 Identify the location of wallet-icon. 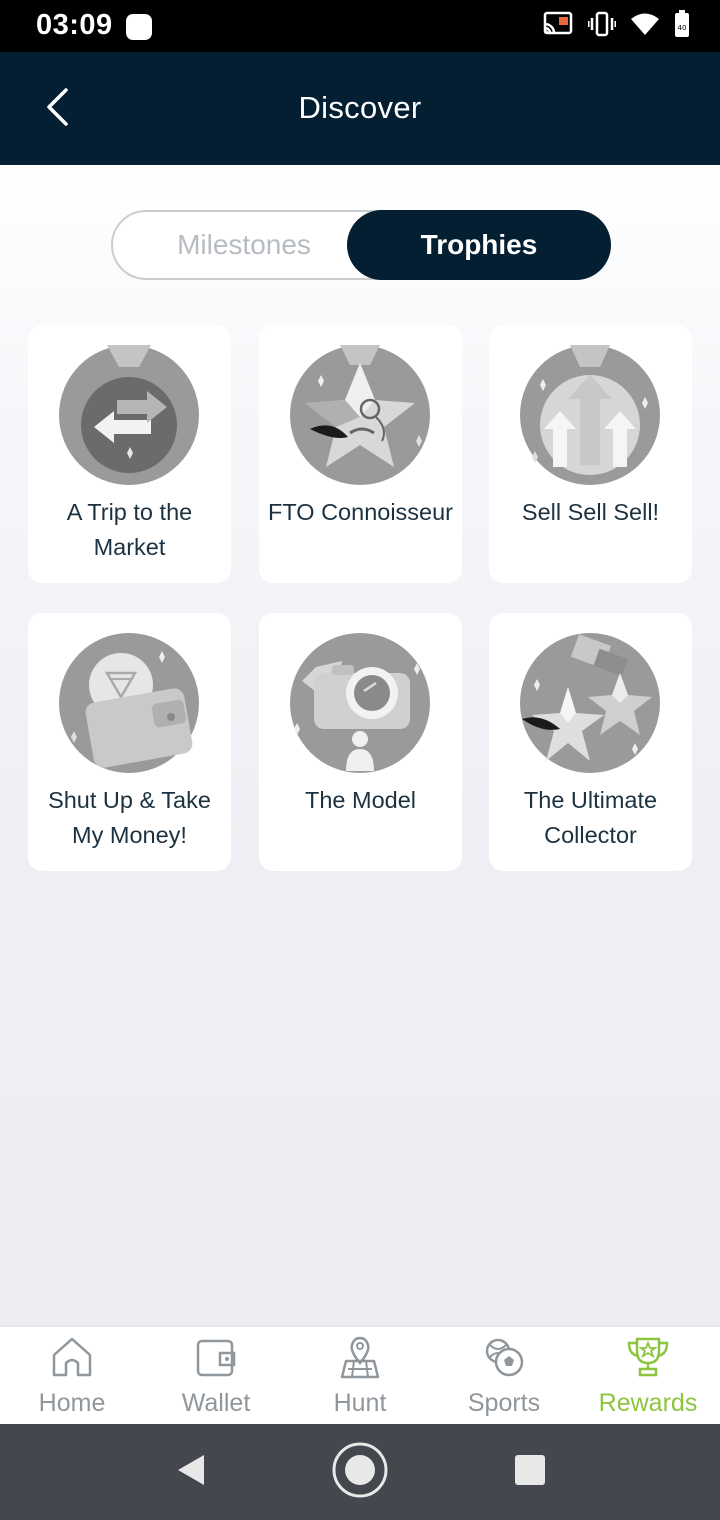
(216, 1357).